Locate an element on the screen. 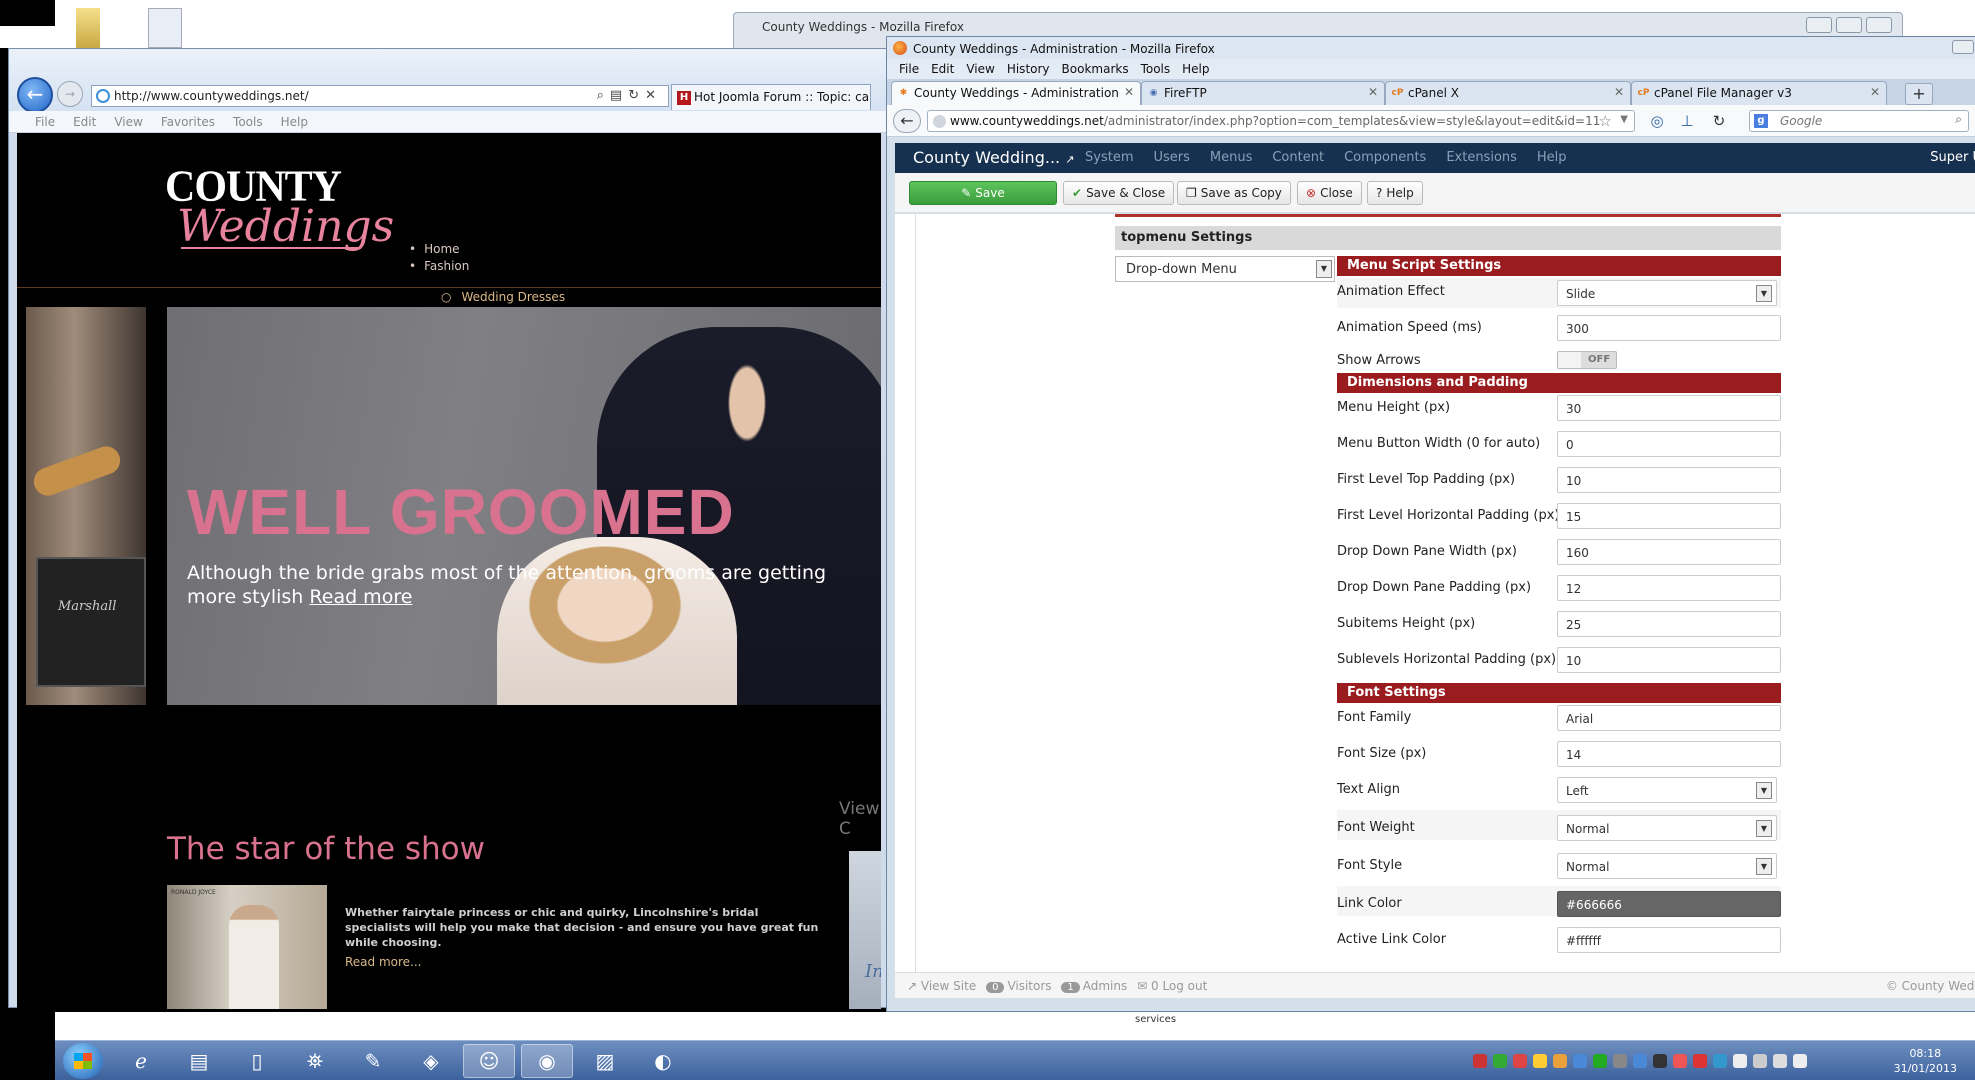 The image size is (1975, 1080). tab-cpanel: cP cPanel X ✕ is located at coordinates (1508, 93).